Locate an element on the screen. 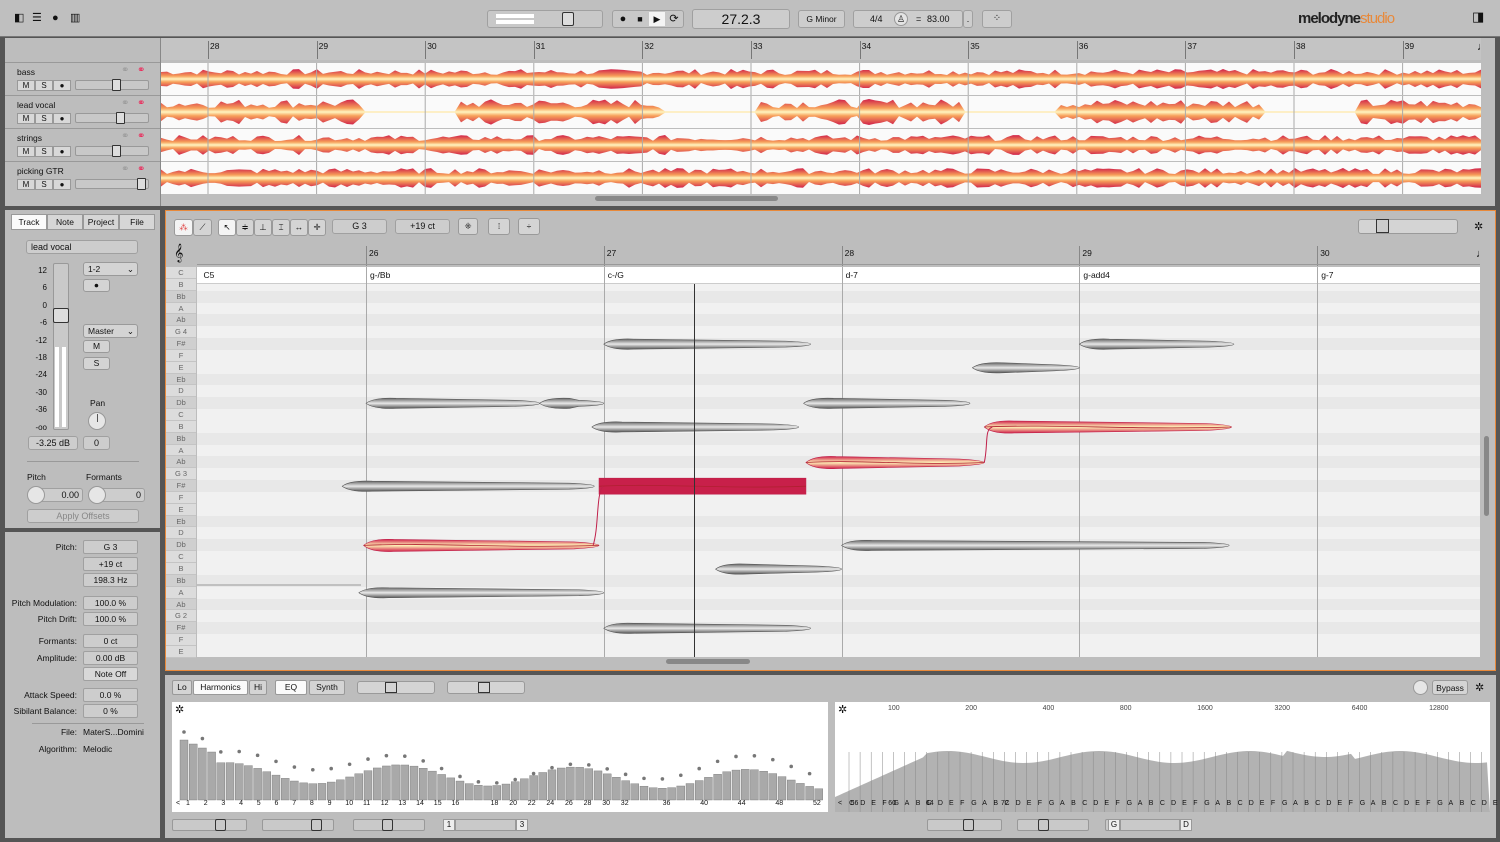 This screenshot has width=1500, height=842. eq-note-label: C is located at coordinates (1084, 803).